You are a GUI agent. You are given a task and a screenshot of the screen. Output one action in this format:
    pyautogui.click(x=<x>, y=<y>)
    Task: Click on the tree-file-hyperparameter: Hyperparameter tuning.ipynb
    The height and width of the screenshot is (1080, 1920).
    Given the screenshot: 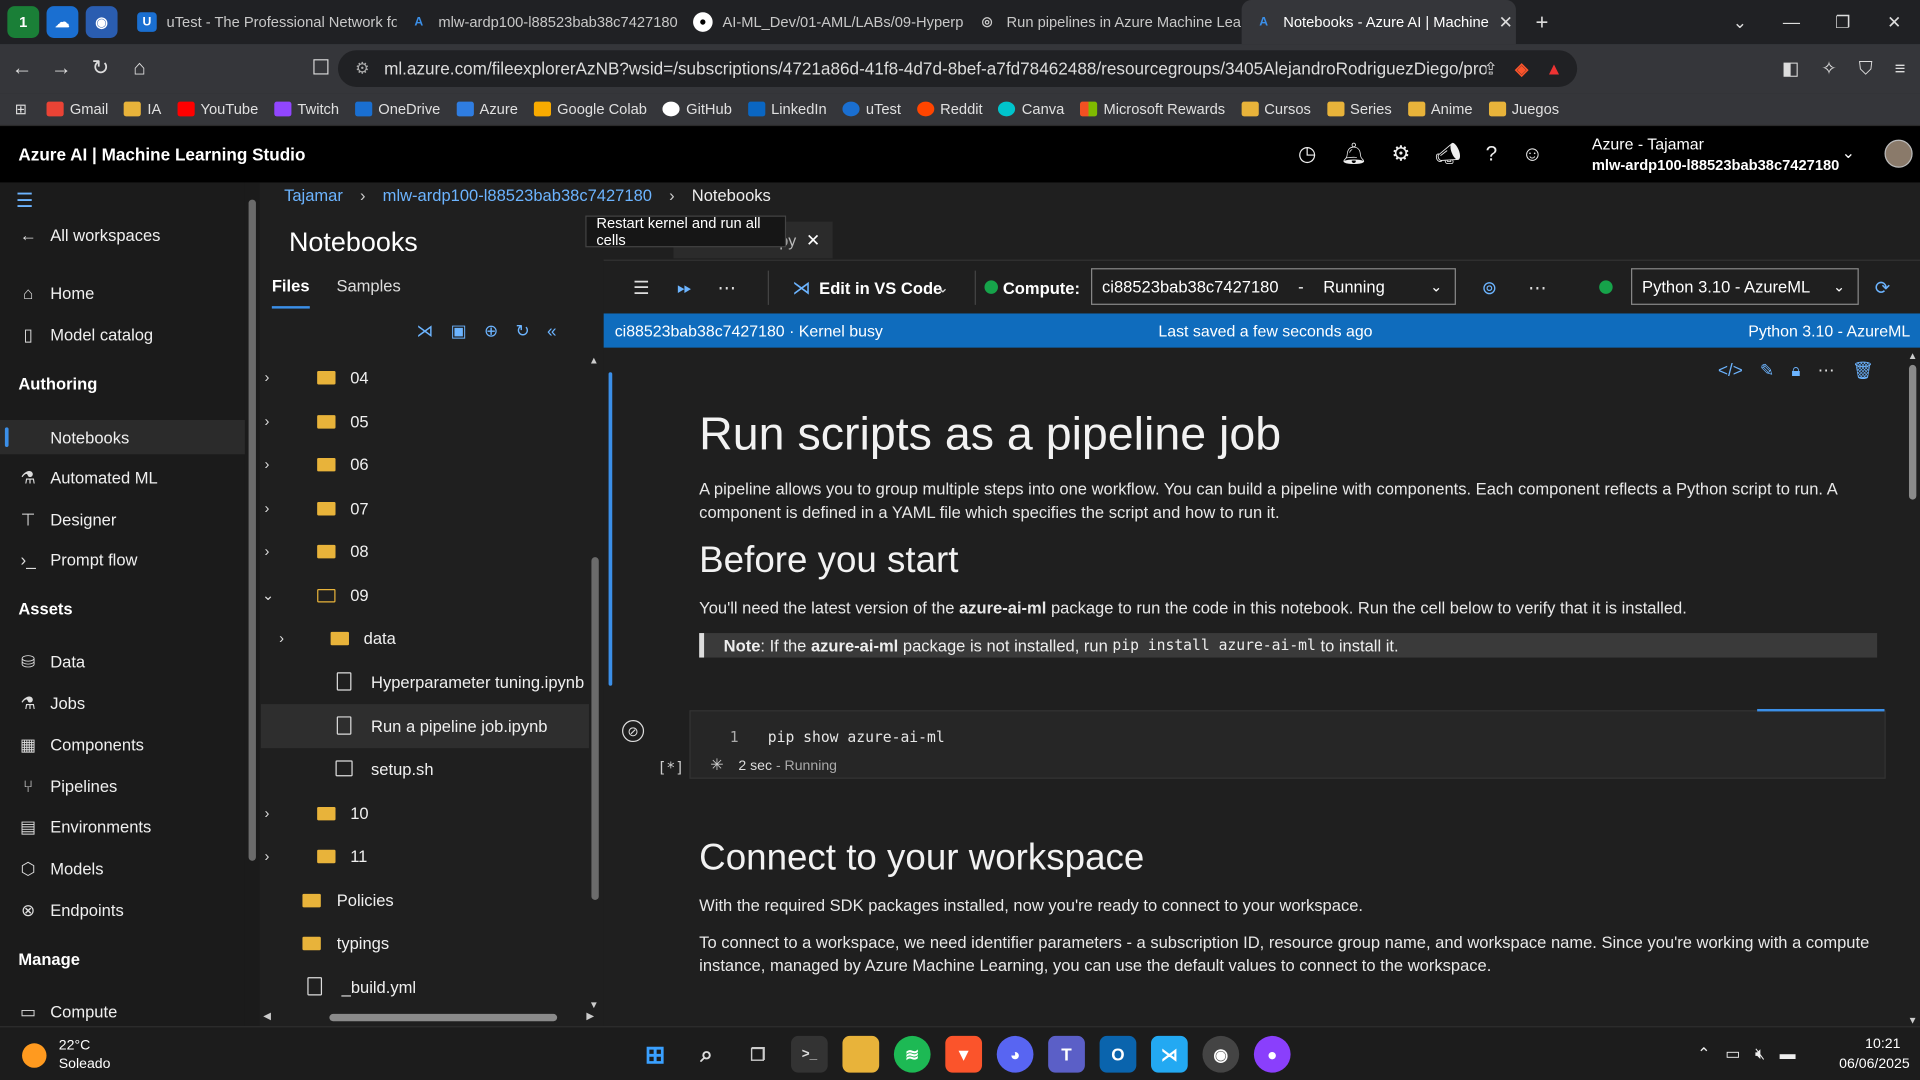 What is the action you would take?
    pyautogui.click(x=425, y=682)
    